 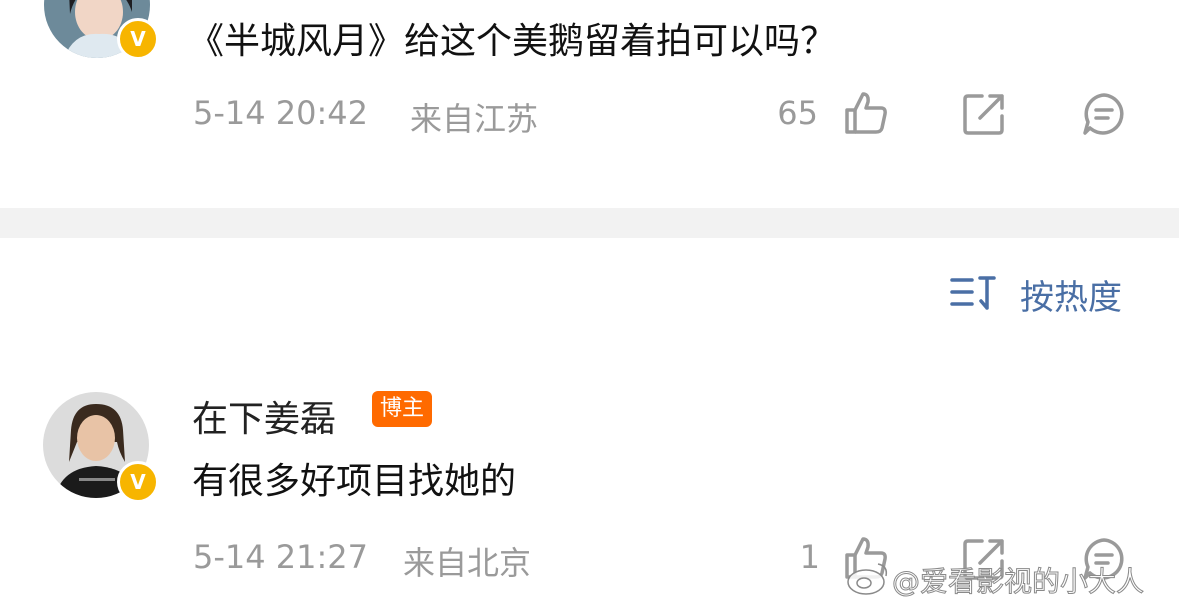 I want to click on role-badge: 博主, so click(x=402, y=409).